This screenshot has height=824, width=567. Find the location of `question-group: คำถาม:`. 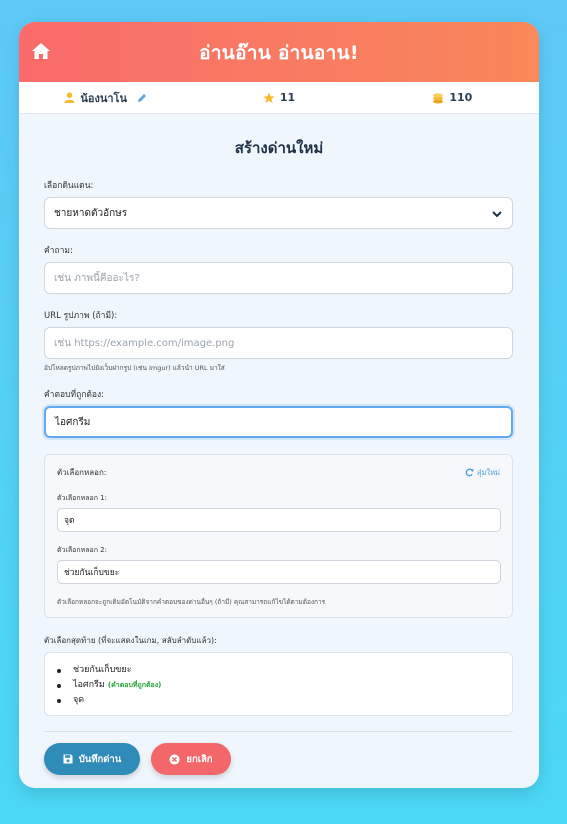

question-group: คำถาม: is located at coordinates (279, 268).